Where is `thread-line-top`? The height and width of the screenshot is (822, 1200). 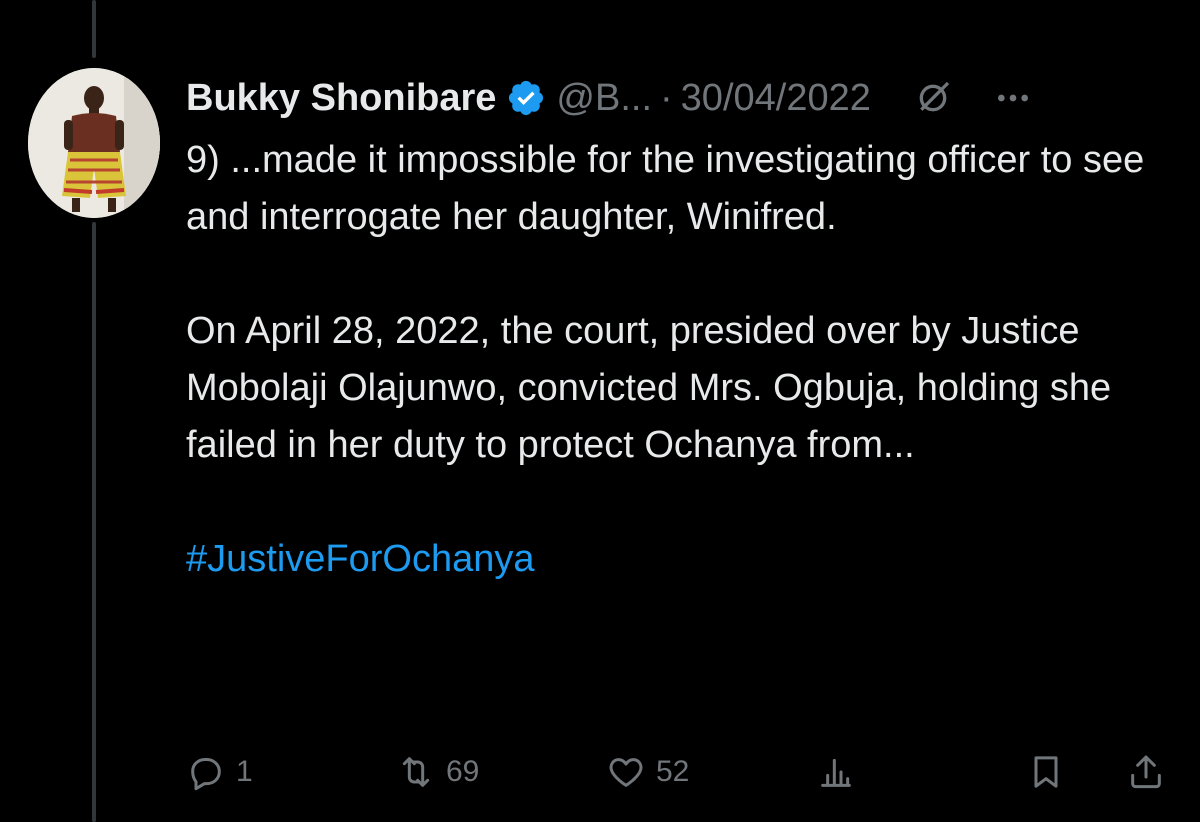
thread-line-top is located at coordinates (94, 29).